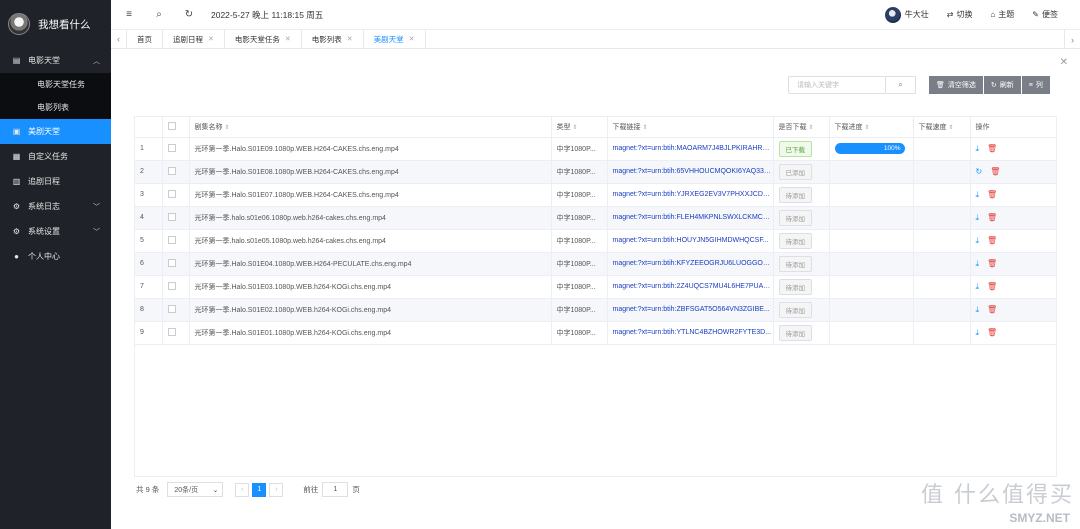  What do you see at coordinates (901, 85) in the screenshot?
I see `search-button: ⌕` at bounding box center [901, 85].